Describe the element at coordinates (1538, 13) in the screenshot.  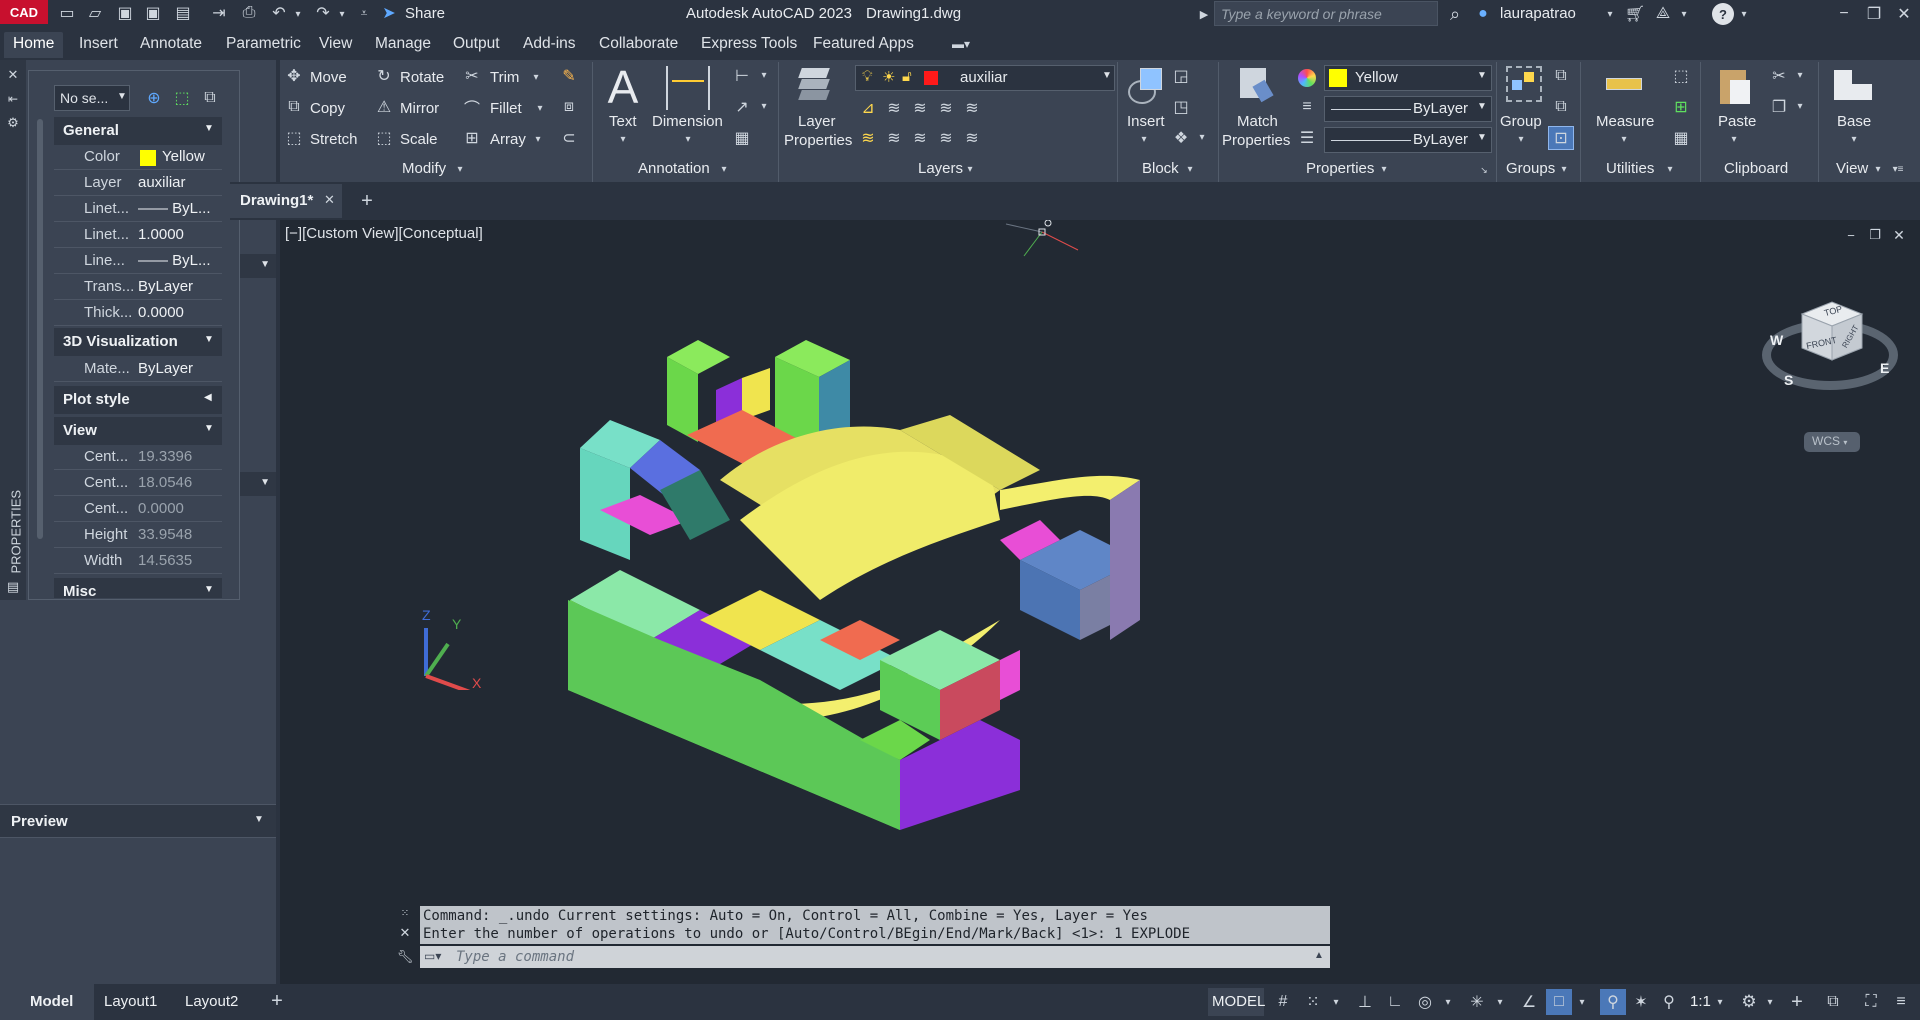
I see `user-name: laurapatrao` at that location.